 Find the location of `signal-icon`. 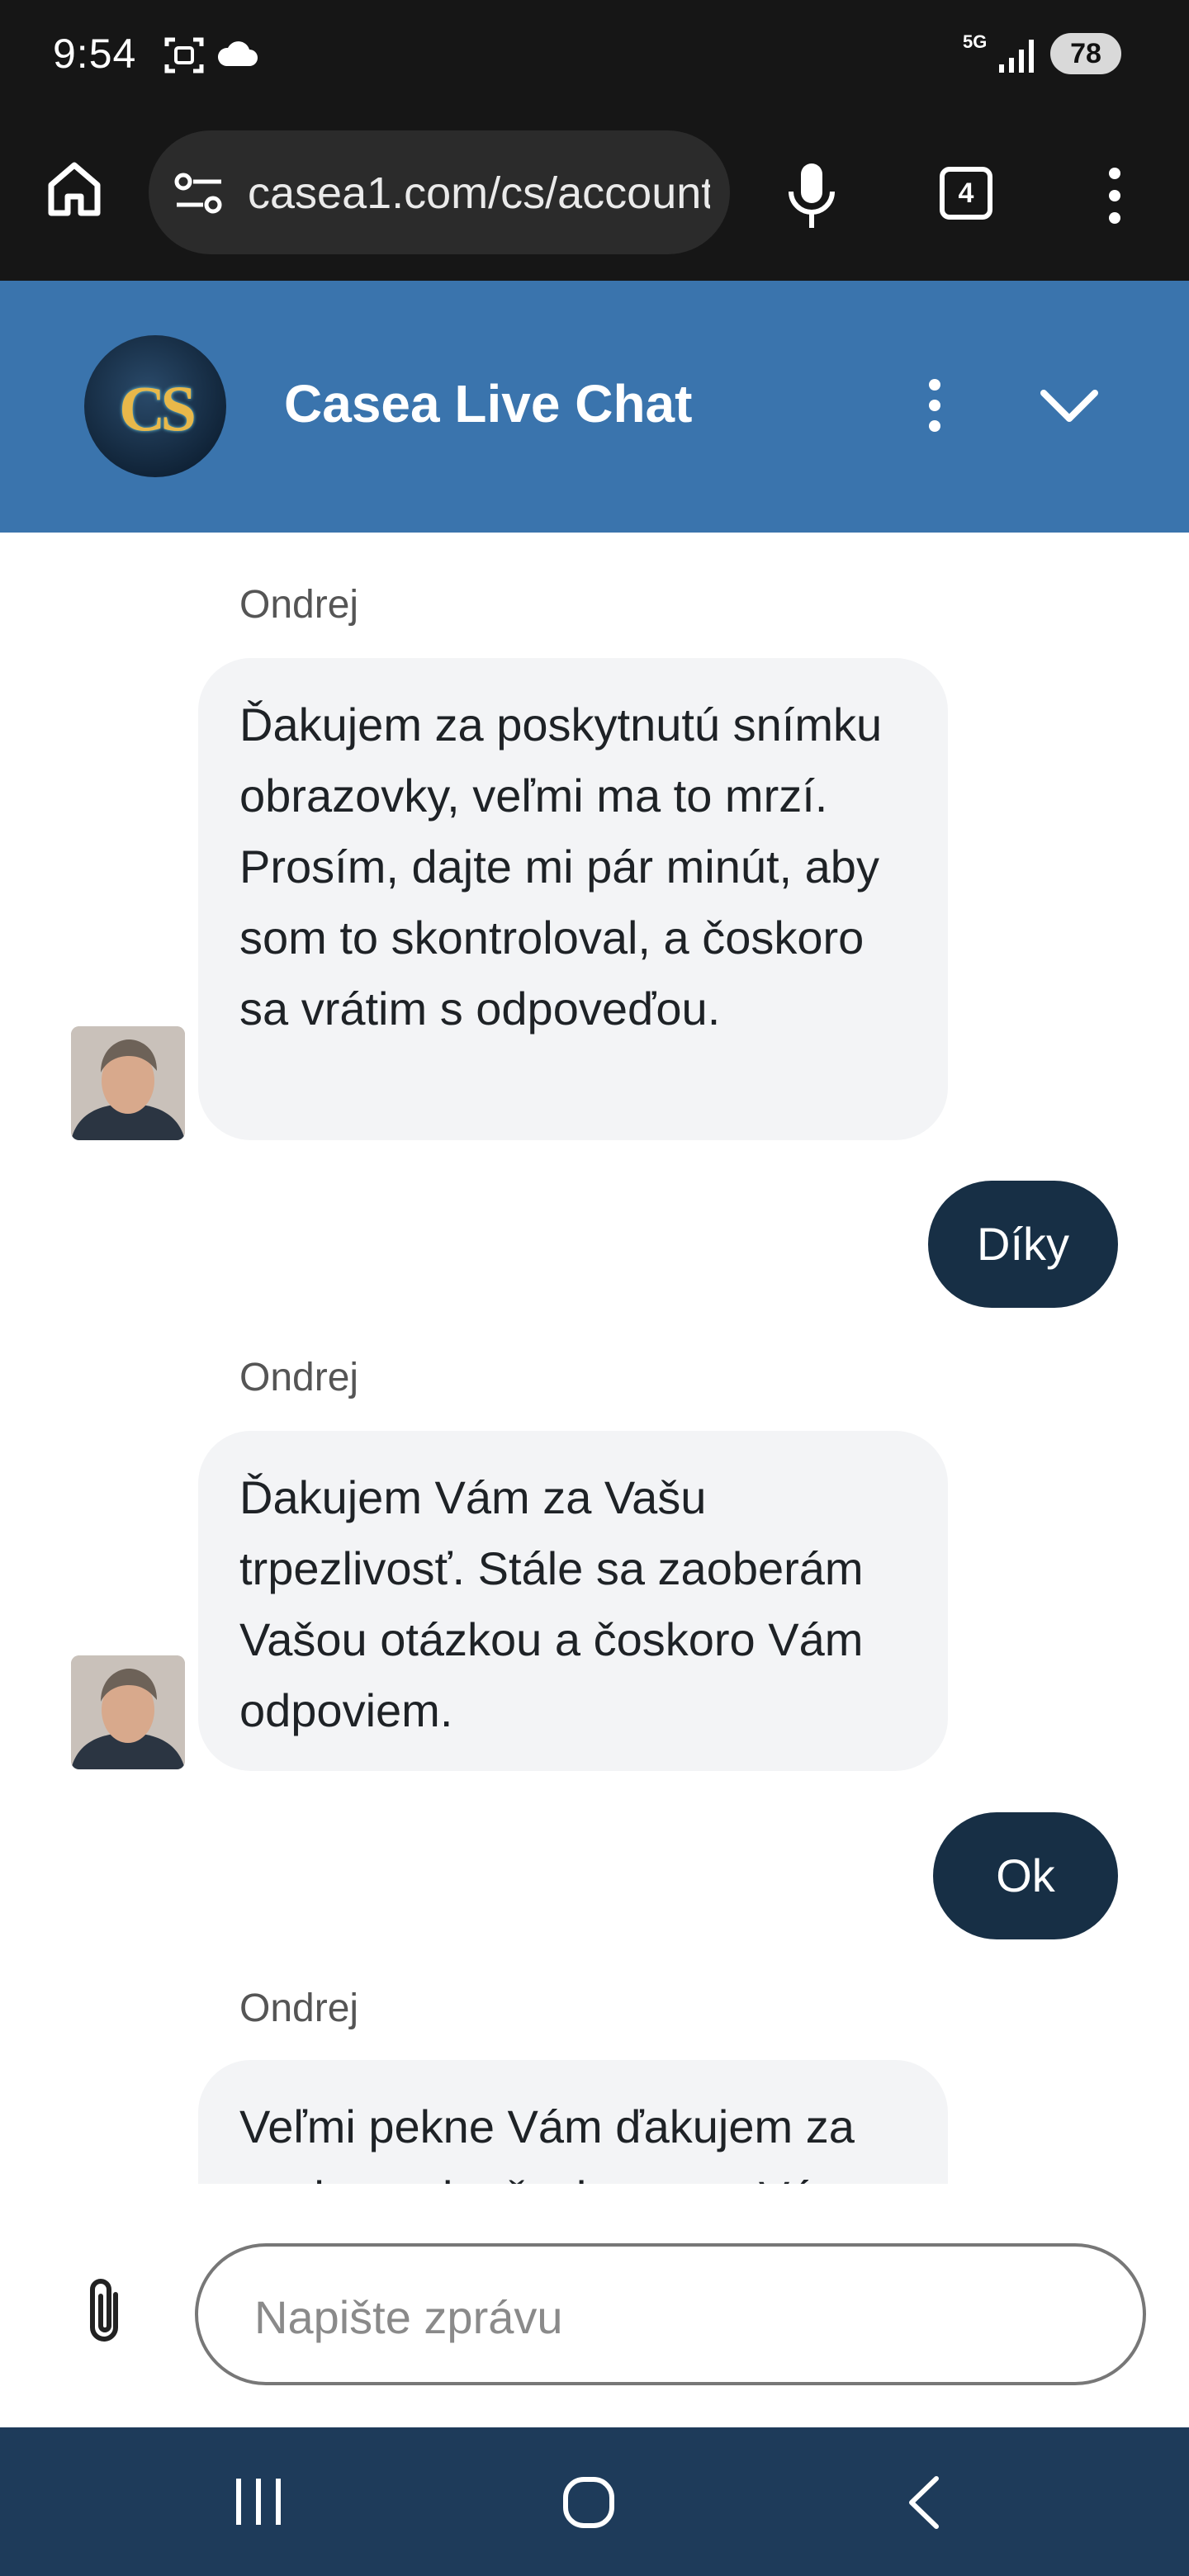

signal-icon is located at coordinates (1018, 58).